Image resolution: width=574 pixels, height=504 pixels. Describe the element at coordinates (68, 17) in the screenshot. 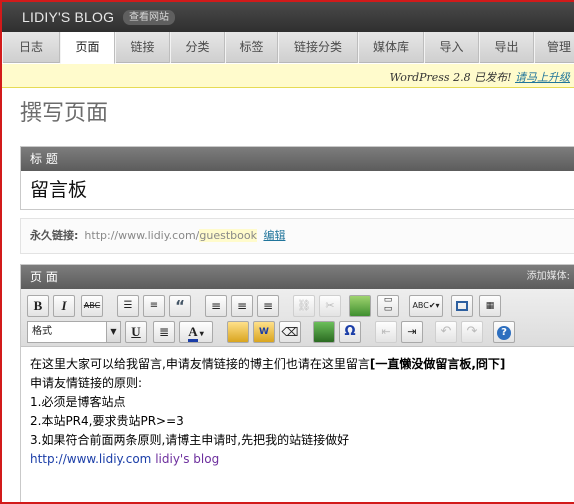

I see `blog-title: LIDIY'S BLOG` at that location.